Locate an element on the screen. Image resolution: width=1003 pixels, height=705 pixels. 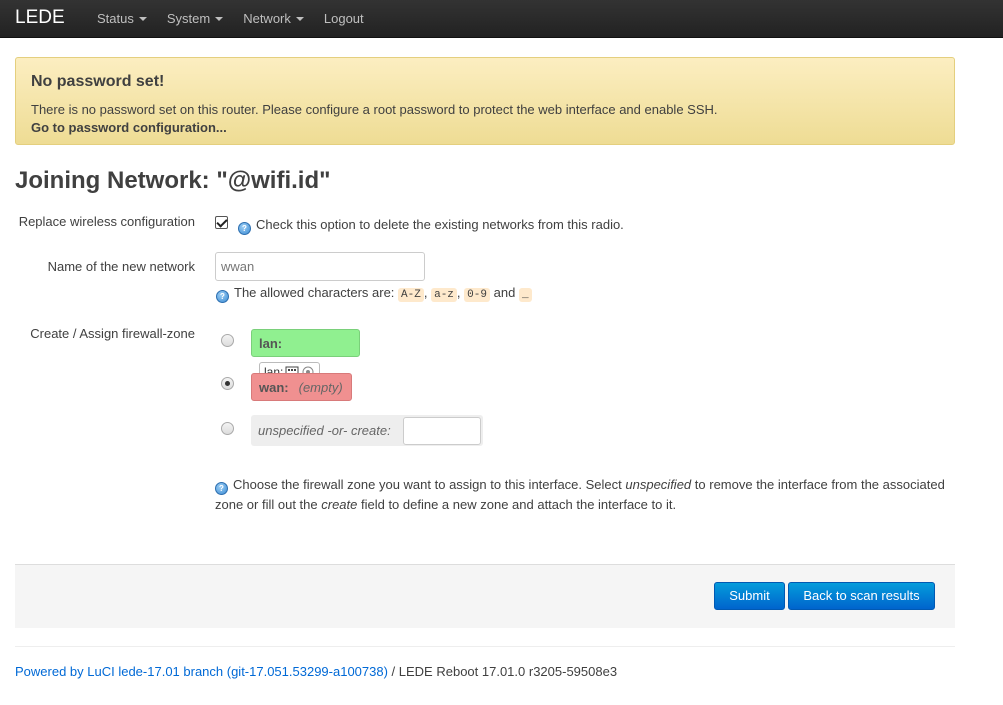
char-range-digits: 0-9 is located at coordinates (477, 295).